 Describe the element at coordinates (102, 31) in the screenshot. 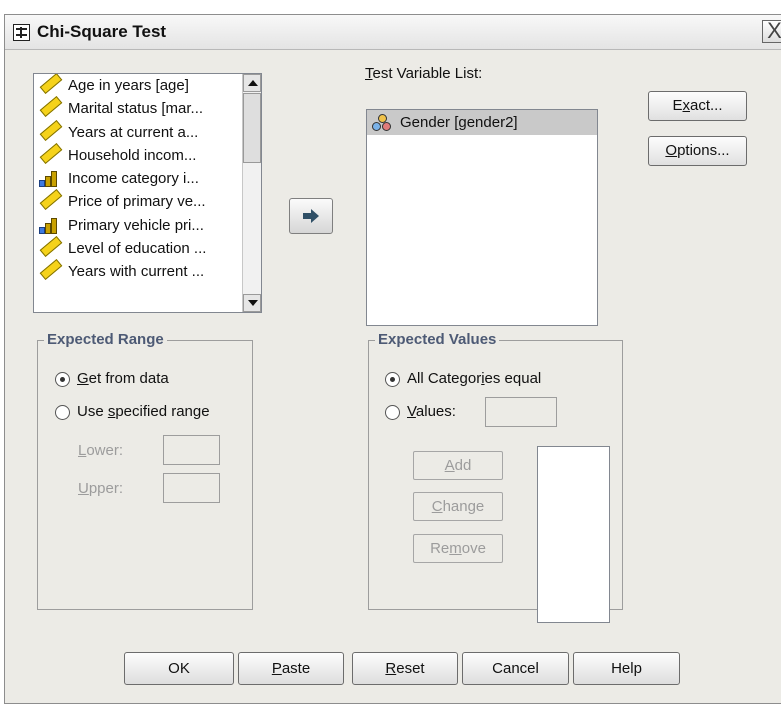

I see `dialog-title: Chi-Square Test` at that location.